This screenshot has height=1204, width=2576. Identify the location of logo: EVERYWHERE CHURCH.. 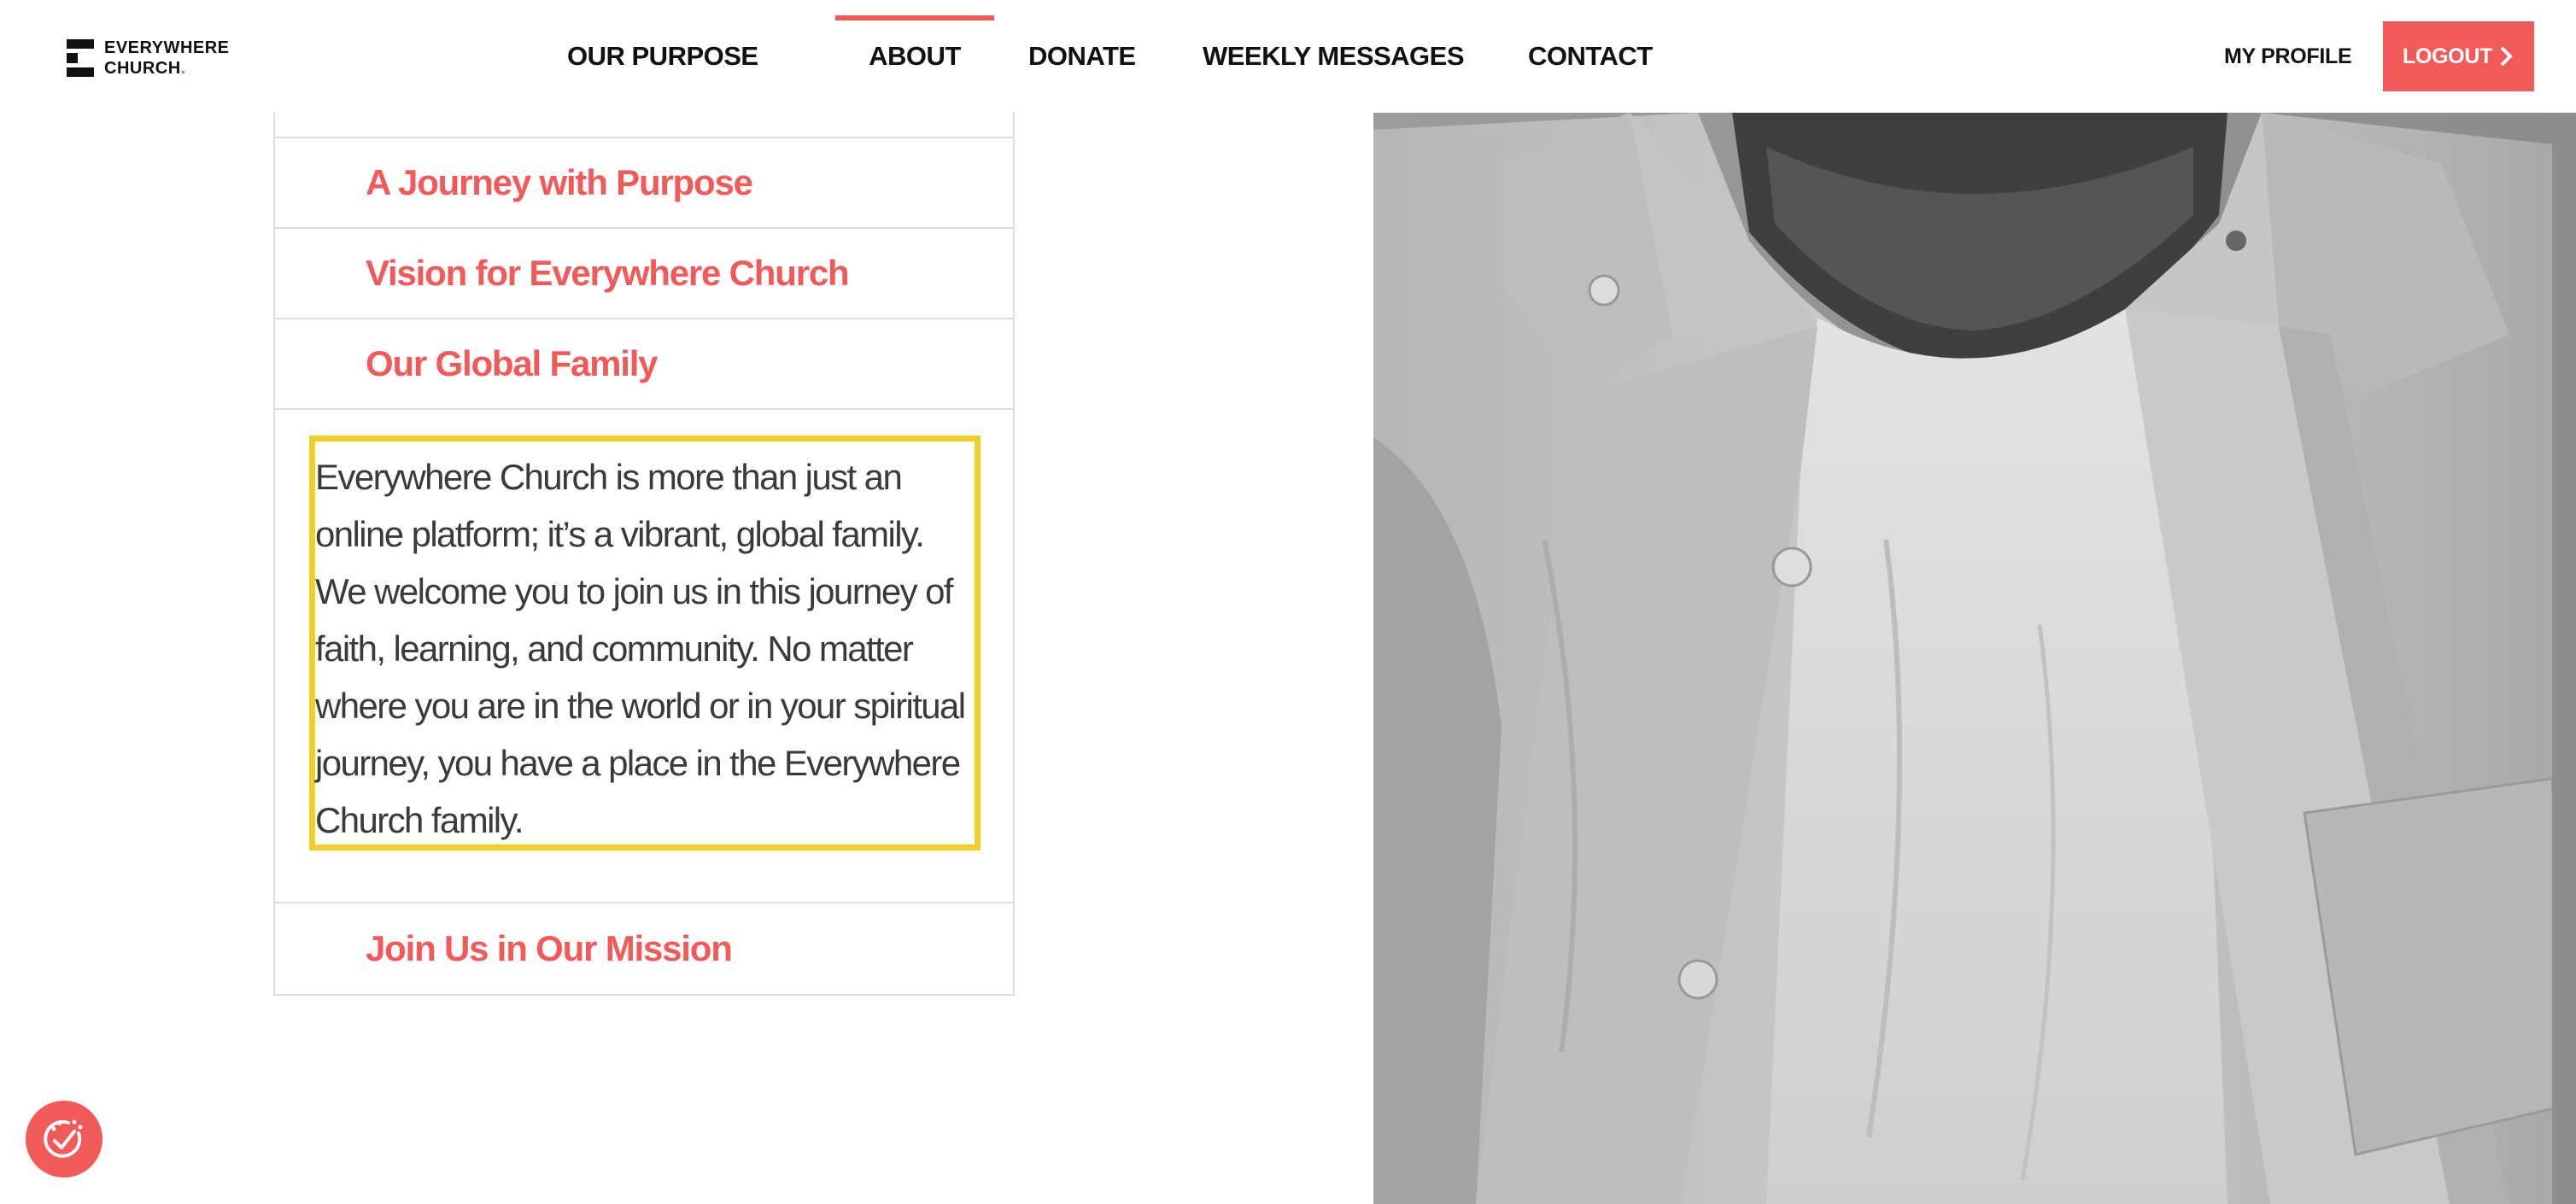
(148, 58).